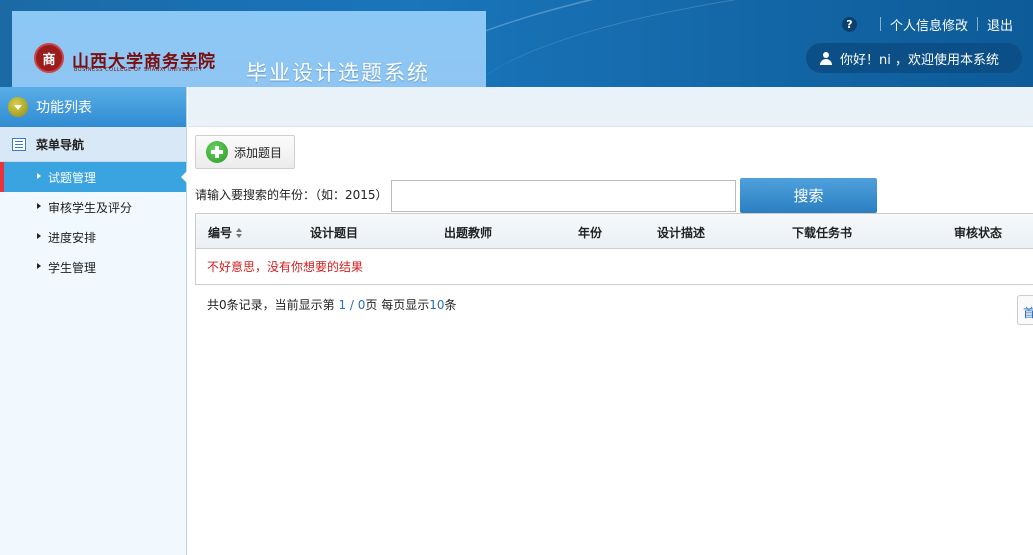 Image resolution: width=1033 pixels, height=555 pixels. I want to click on function-list-label: 功能列表, so click(64, 108).